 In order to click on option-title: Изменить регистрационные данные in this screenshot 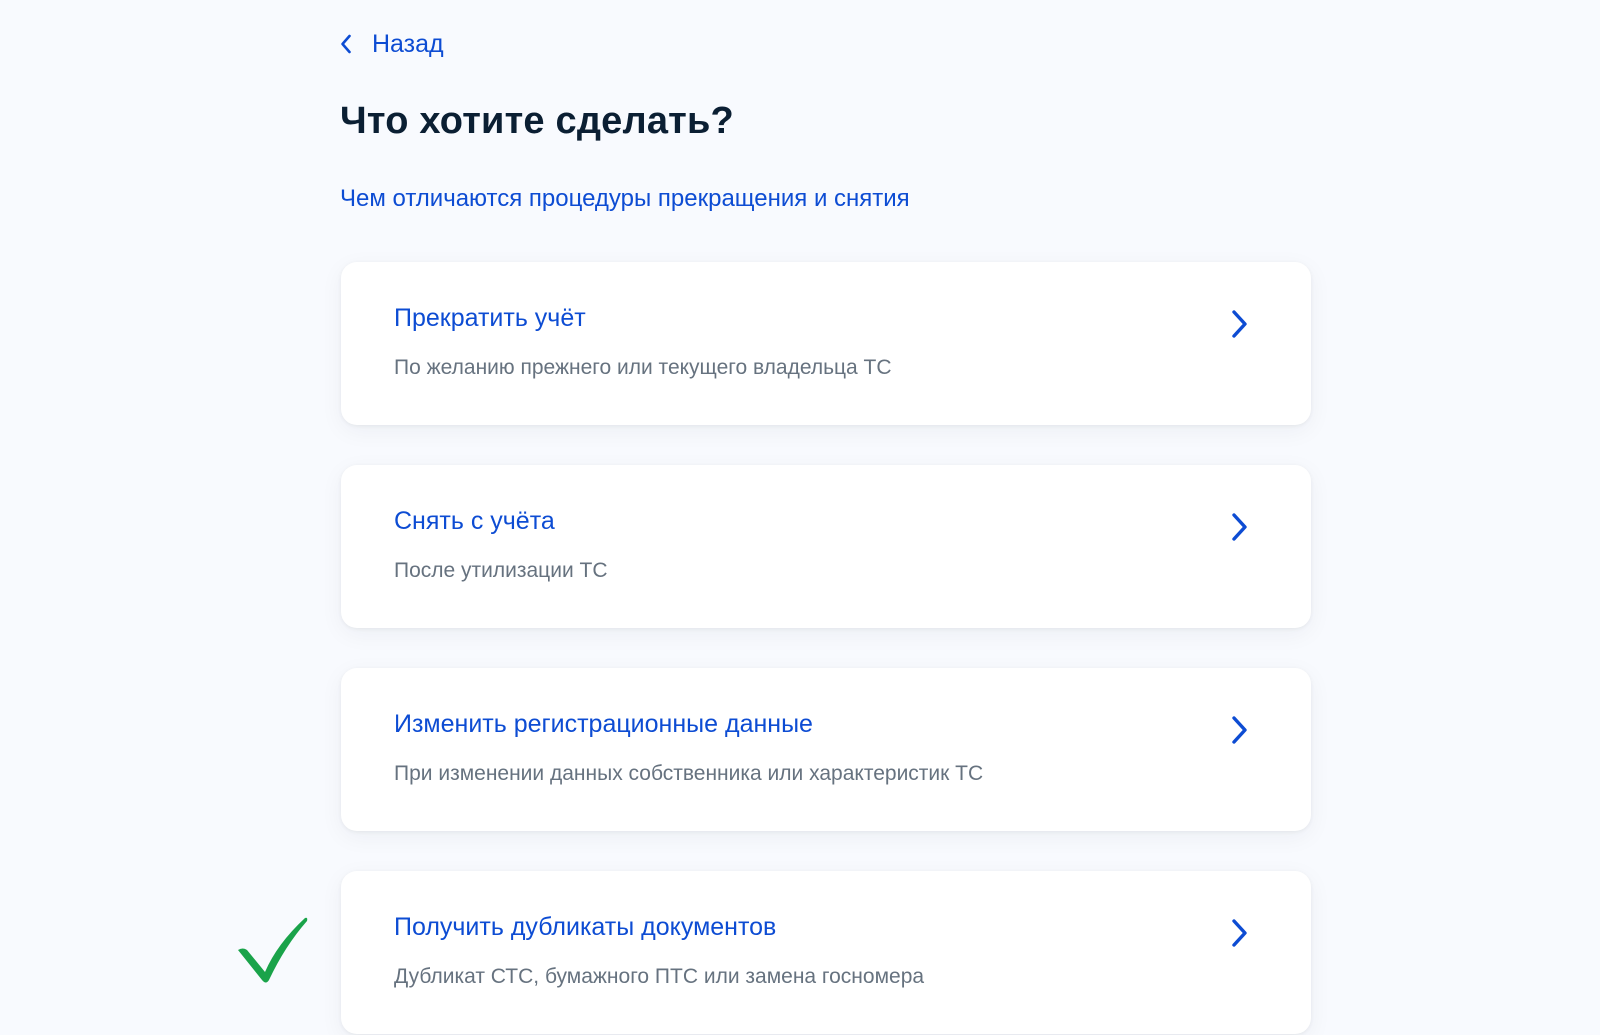, I will do `click(603, 724)`.